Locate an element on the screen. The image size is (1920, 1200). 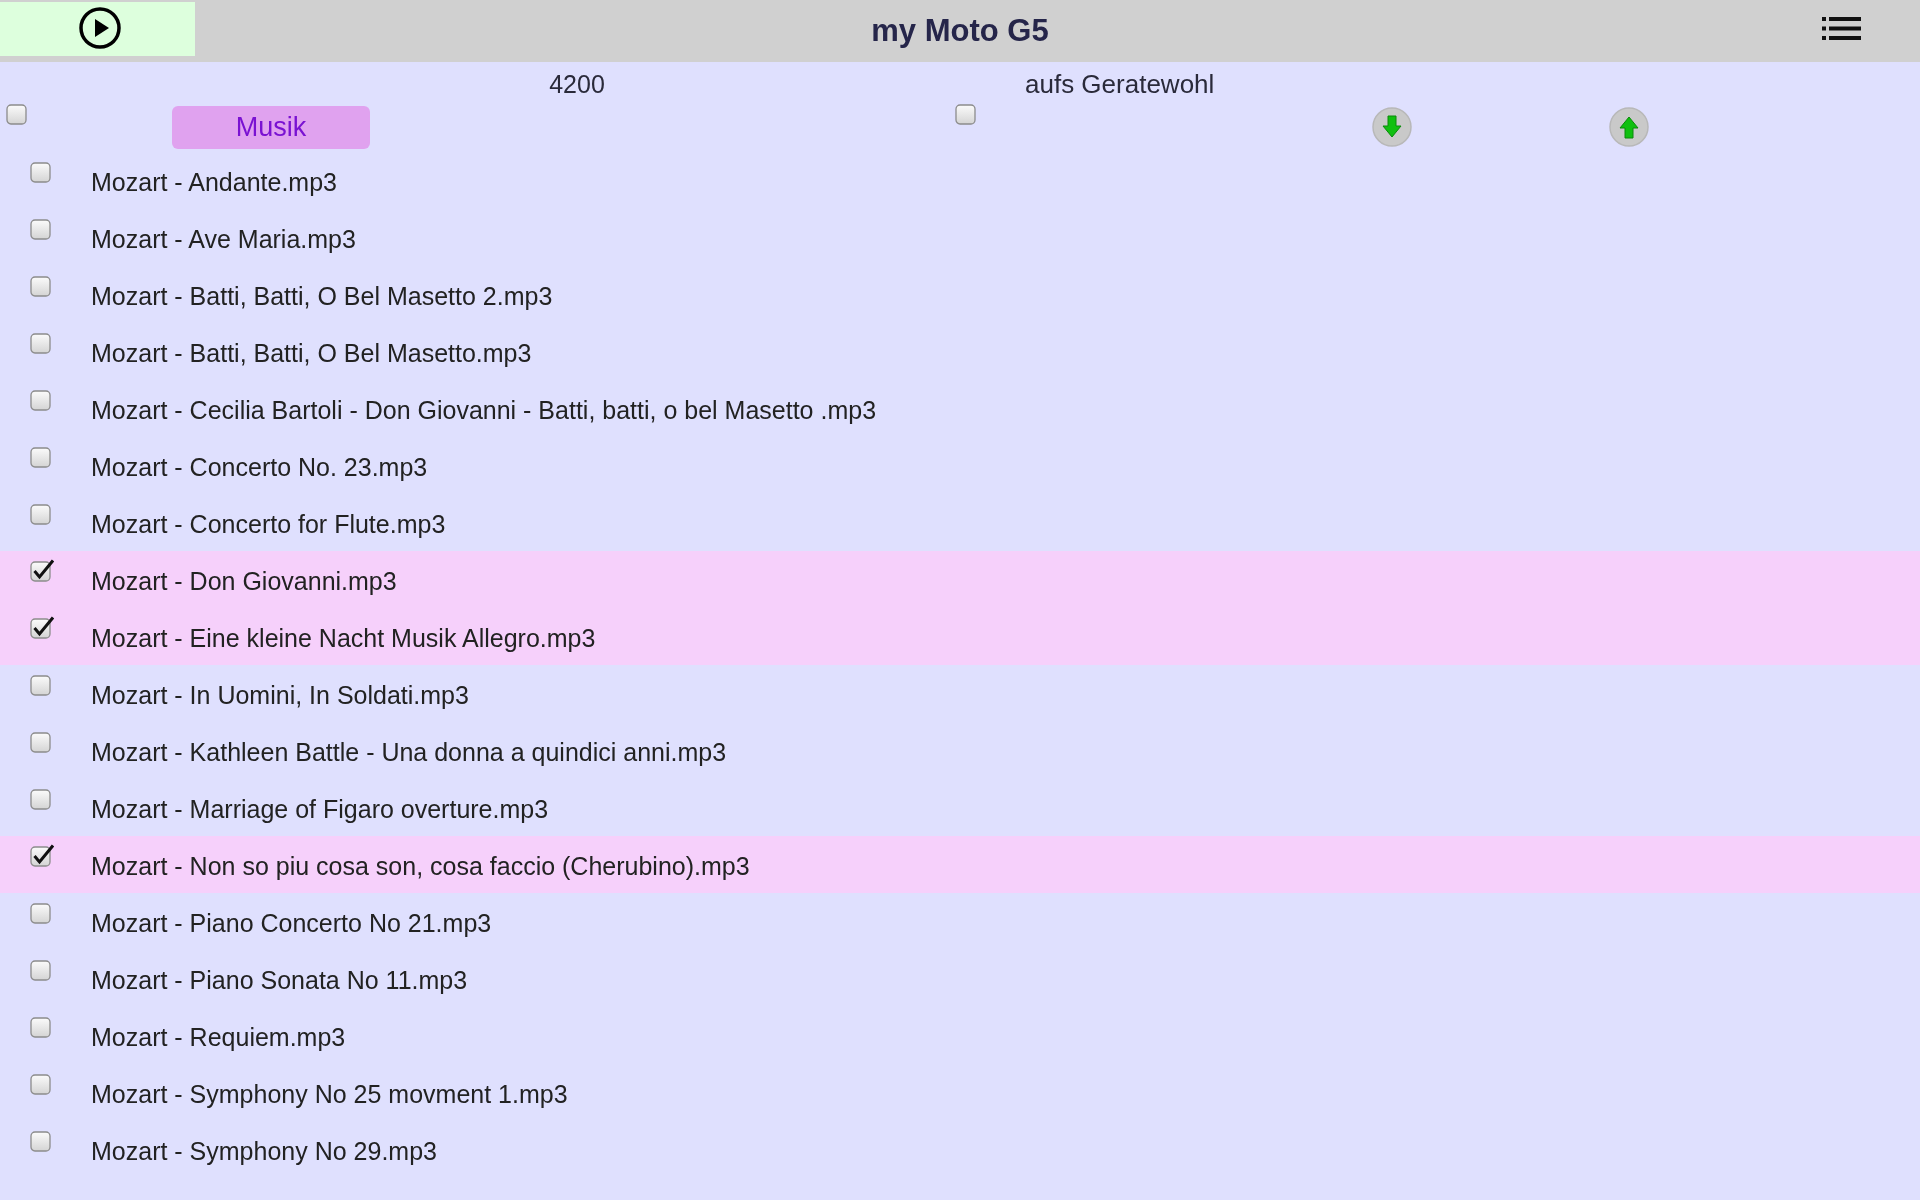
file-name: Mozart - Piano Sonata No 11.mp3 is located at coordinates (279, 980).